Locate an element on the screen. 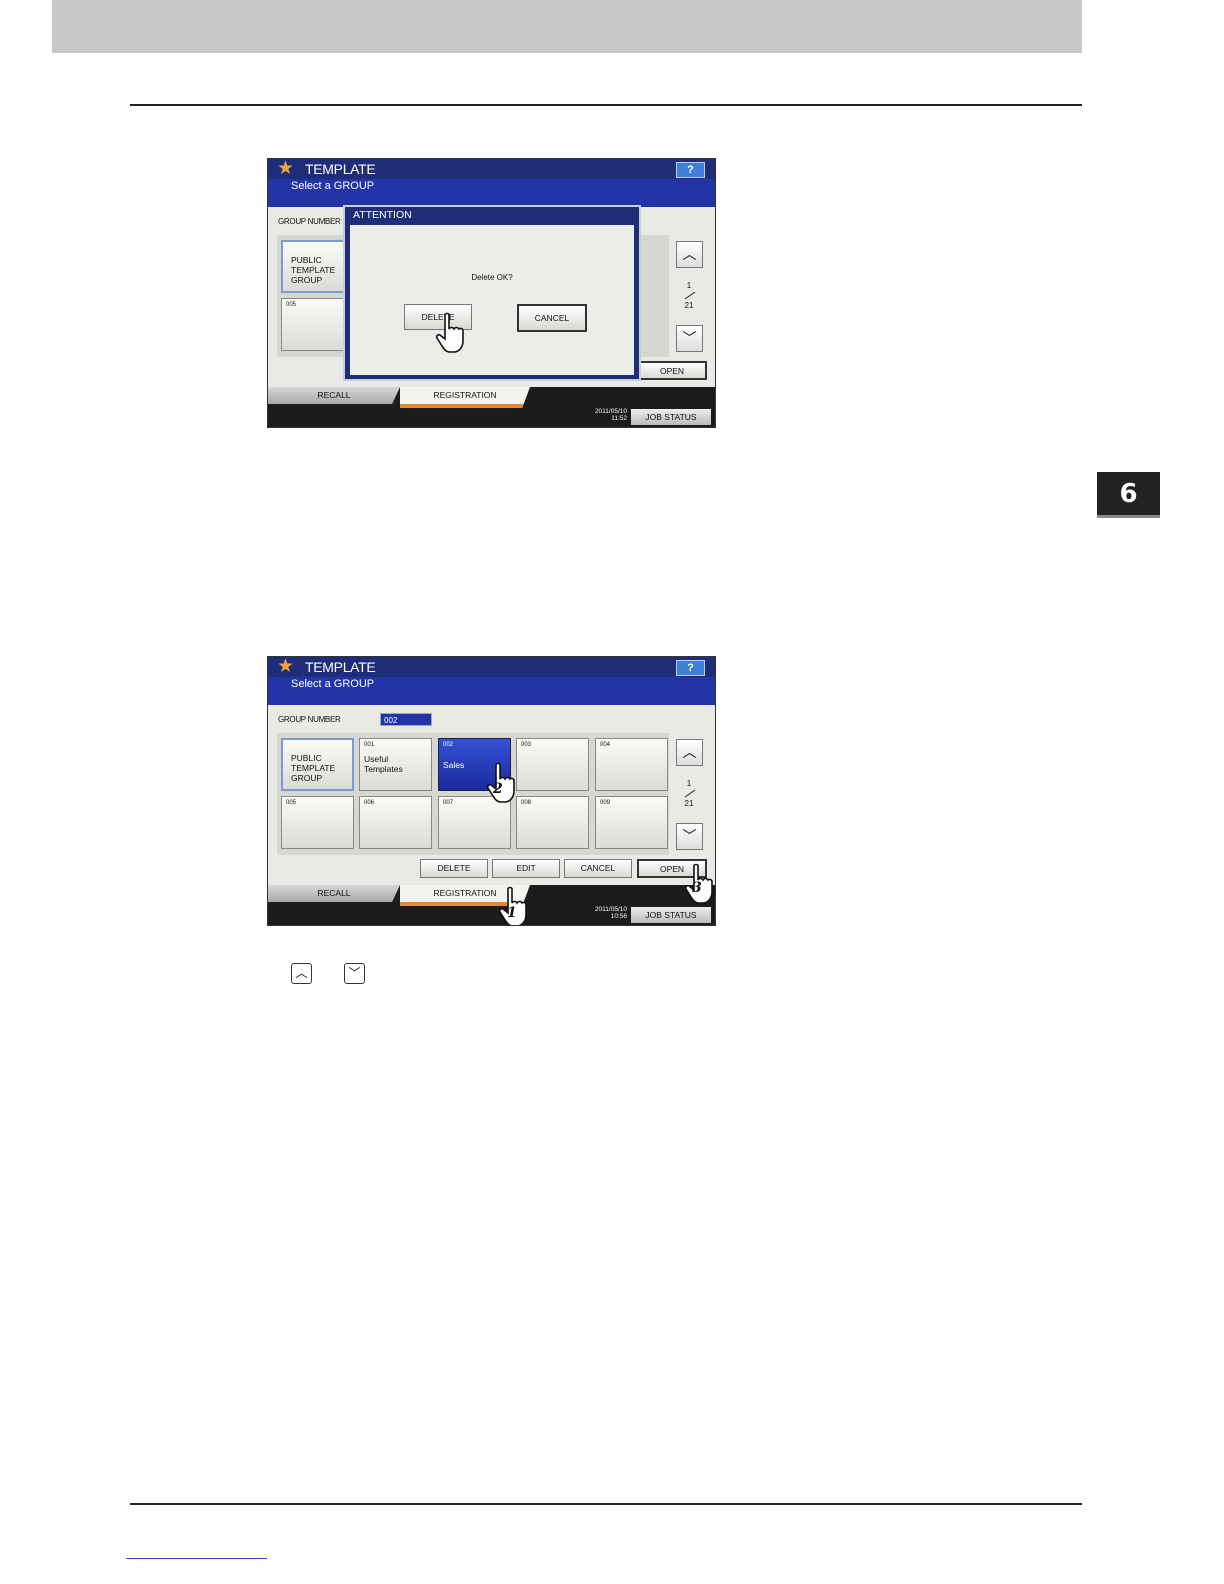  tile-009: 009 is located at coordinates (631, 822).